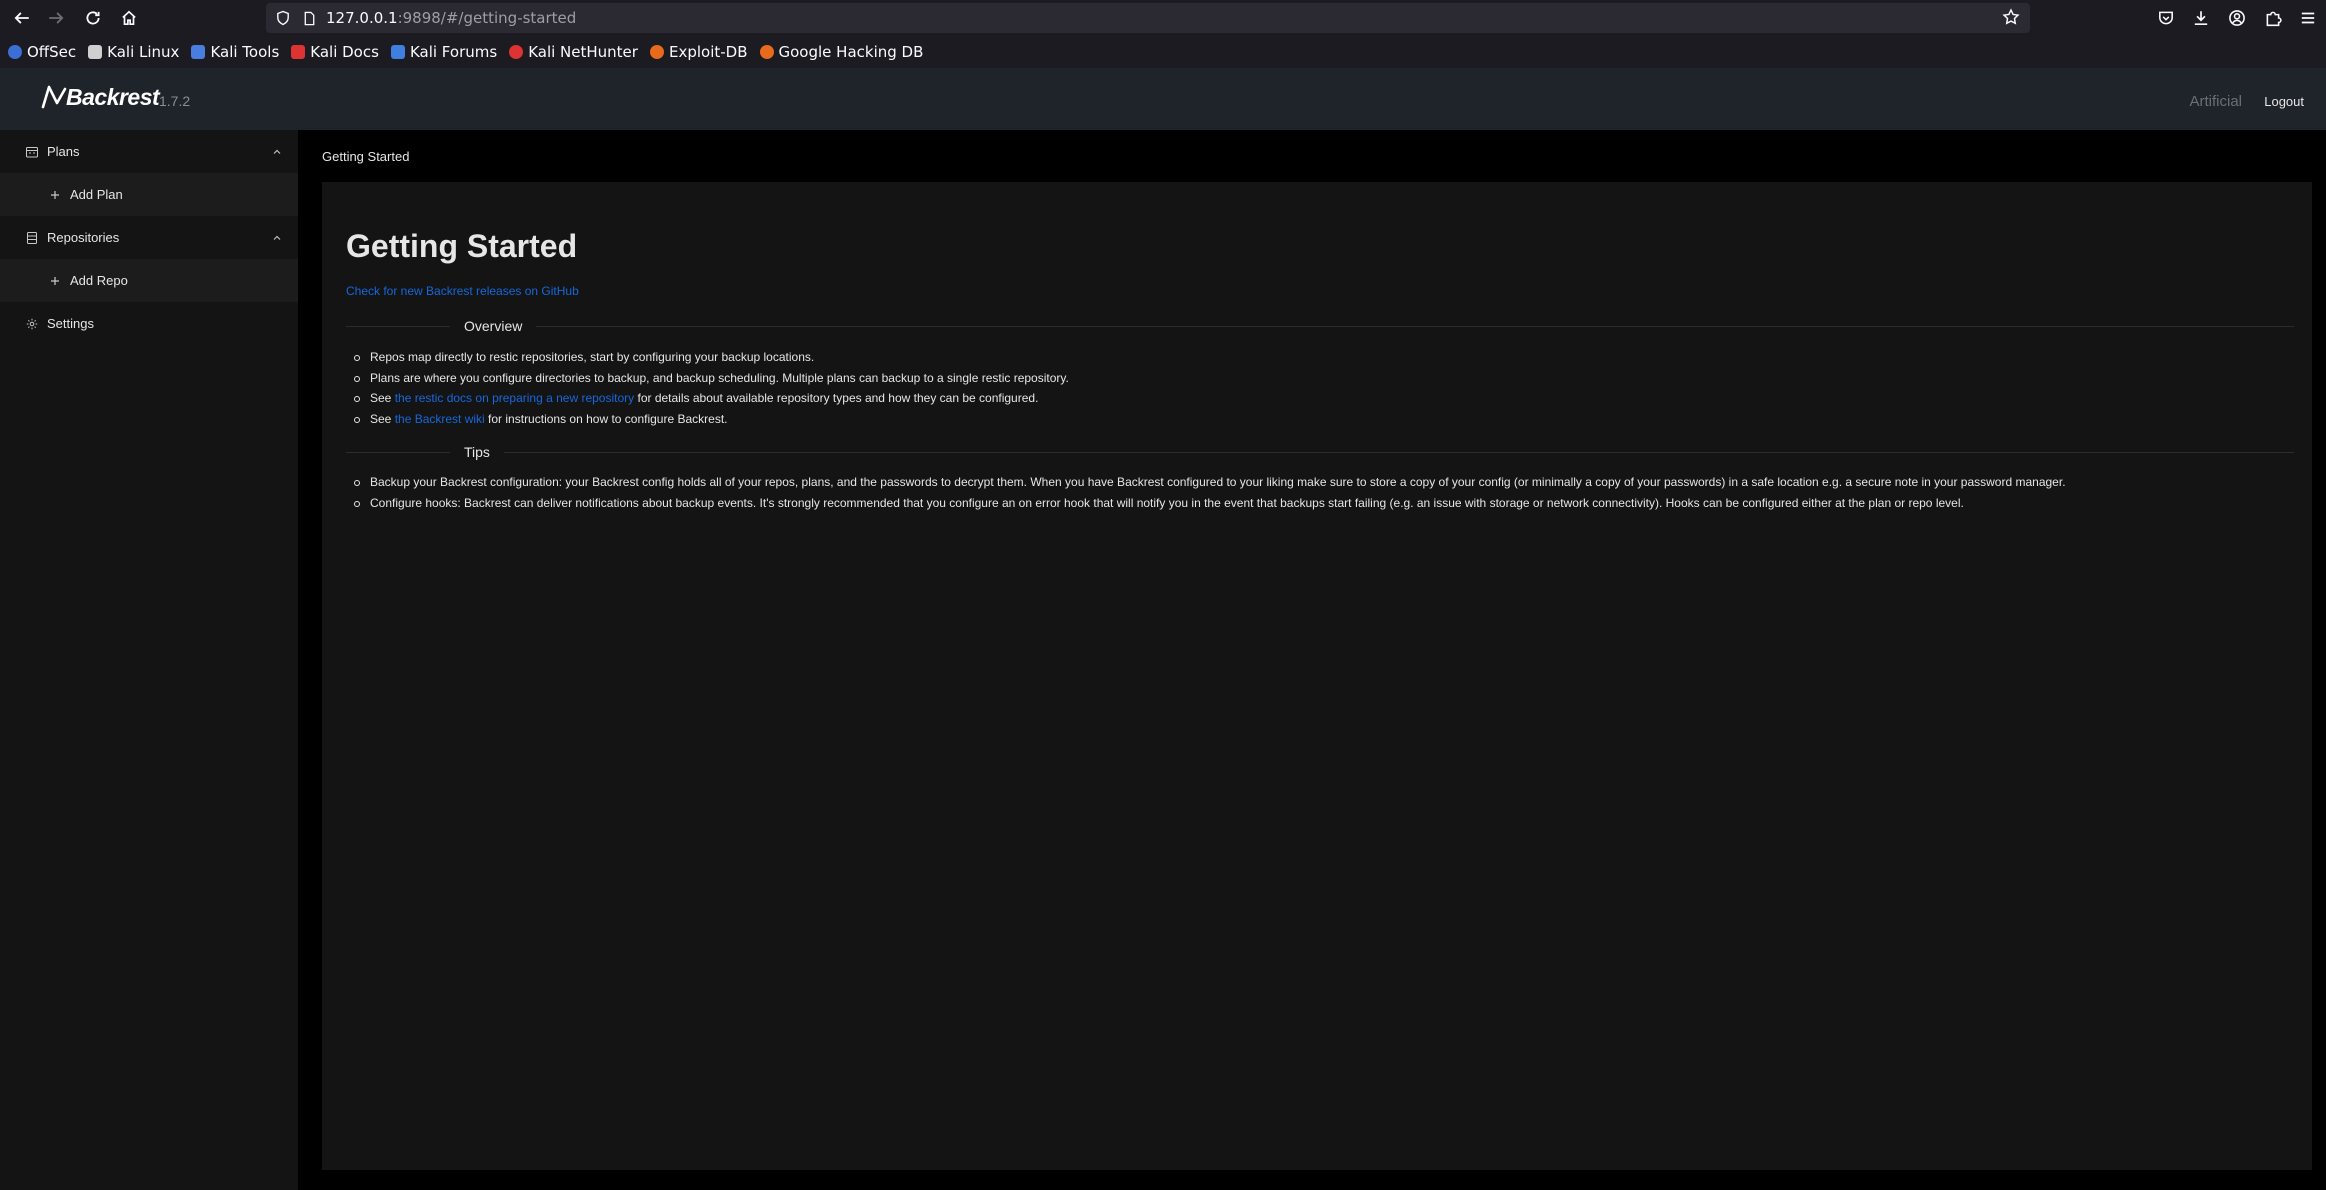 This screenshot has height=1190, width=2326. I want to click on arrow-right-icon, so click(56, 18).